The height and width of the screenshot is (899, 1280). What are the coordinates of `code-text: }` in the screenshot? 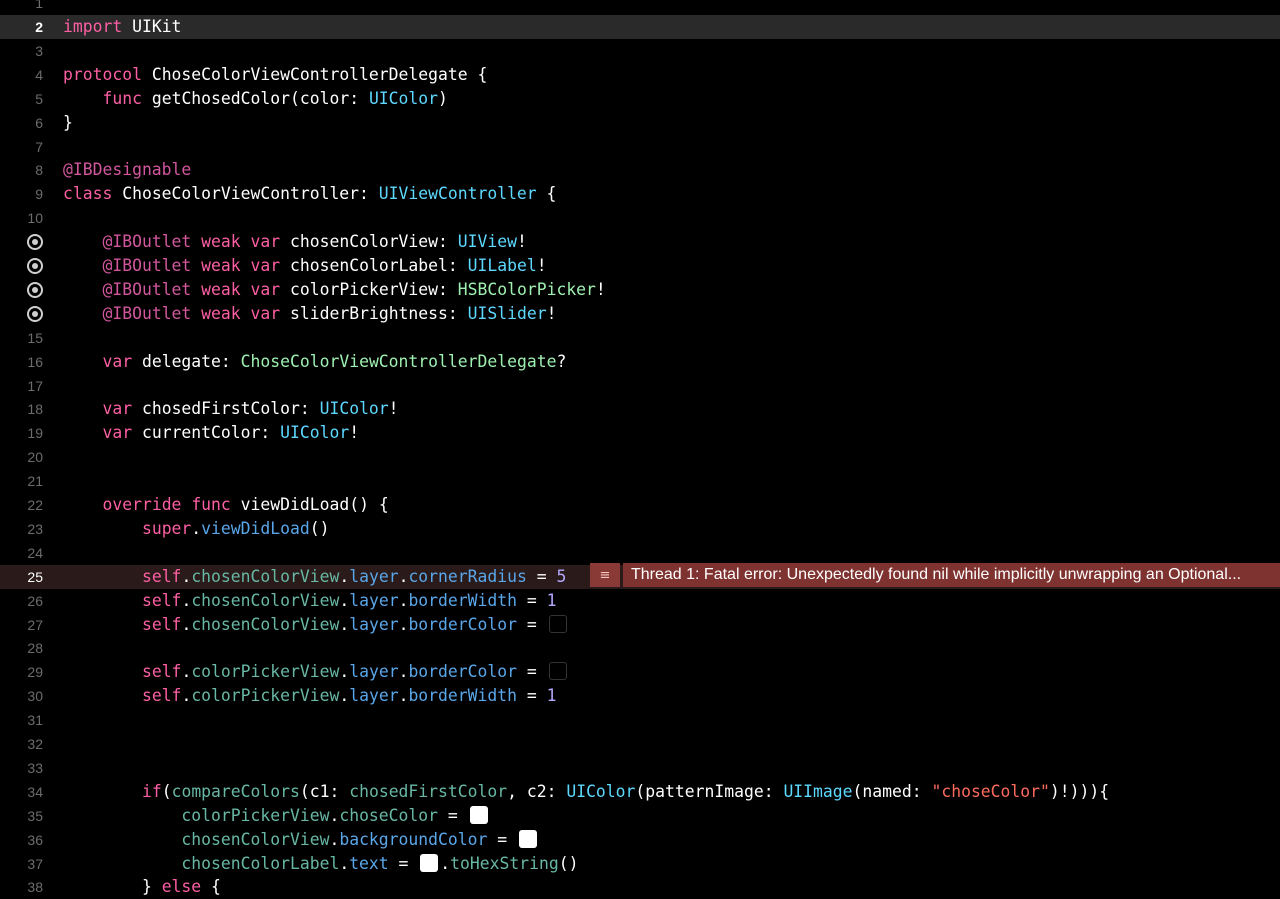 It's located at (68, 123).